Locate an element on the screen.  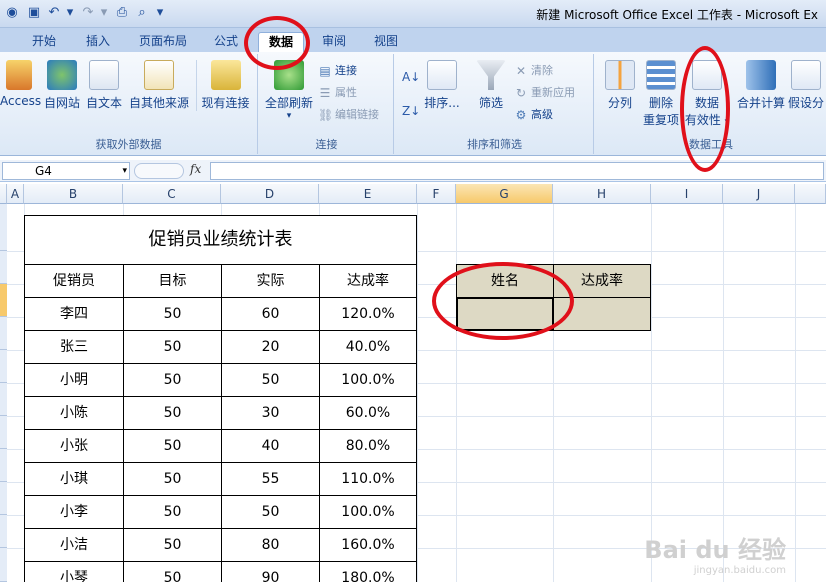
column-header-d: D is located at coordinates (270, 194).